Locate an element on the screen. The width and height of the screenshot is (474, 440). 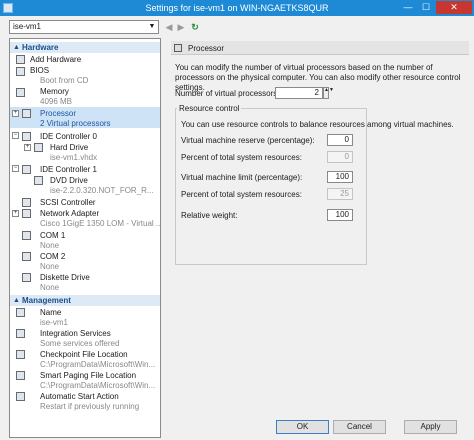
tree-item-memory: Memory 4096 MB is located at coordinates (85, 96).